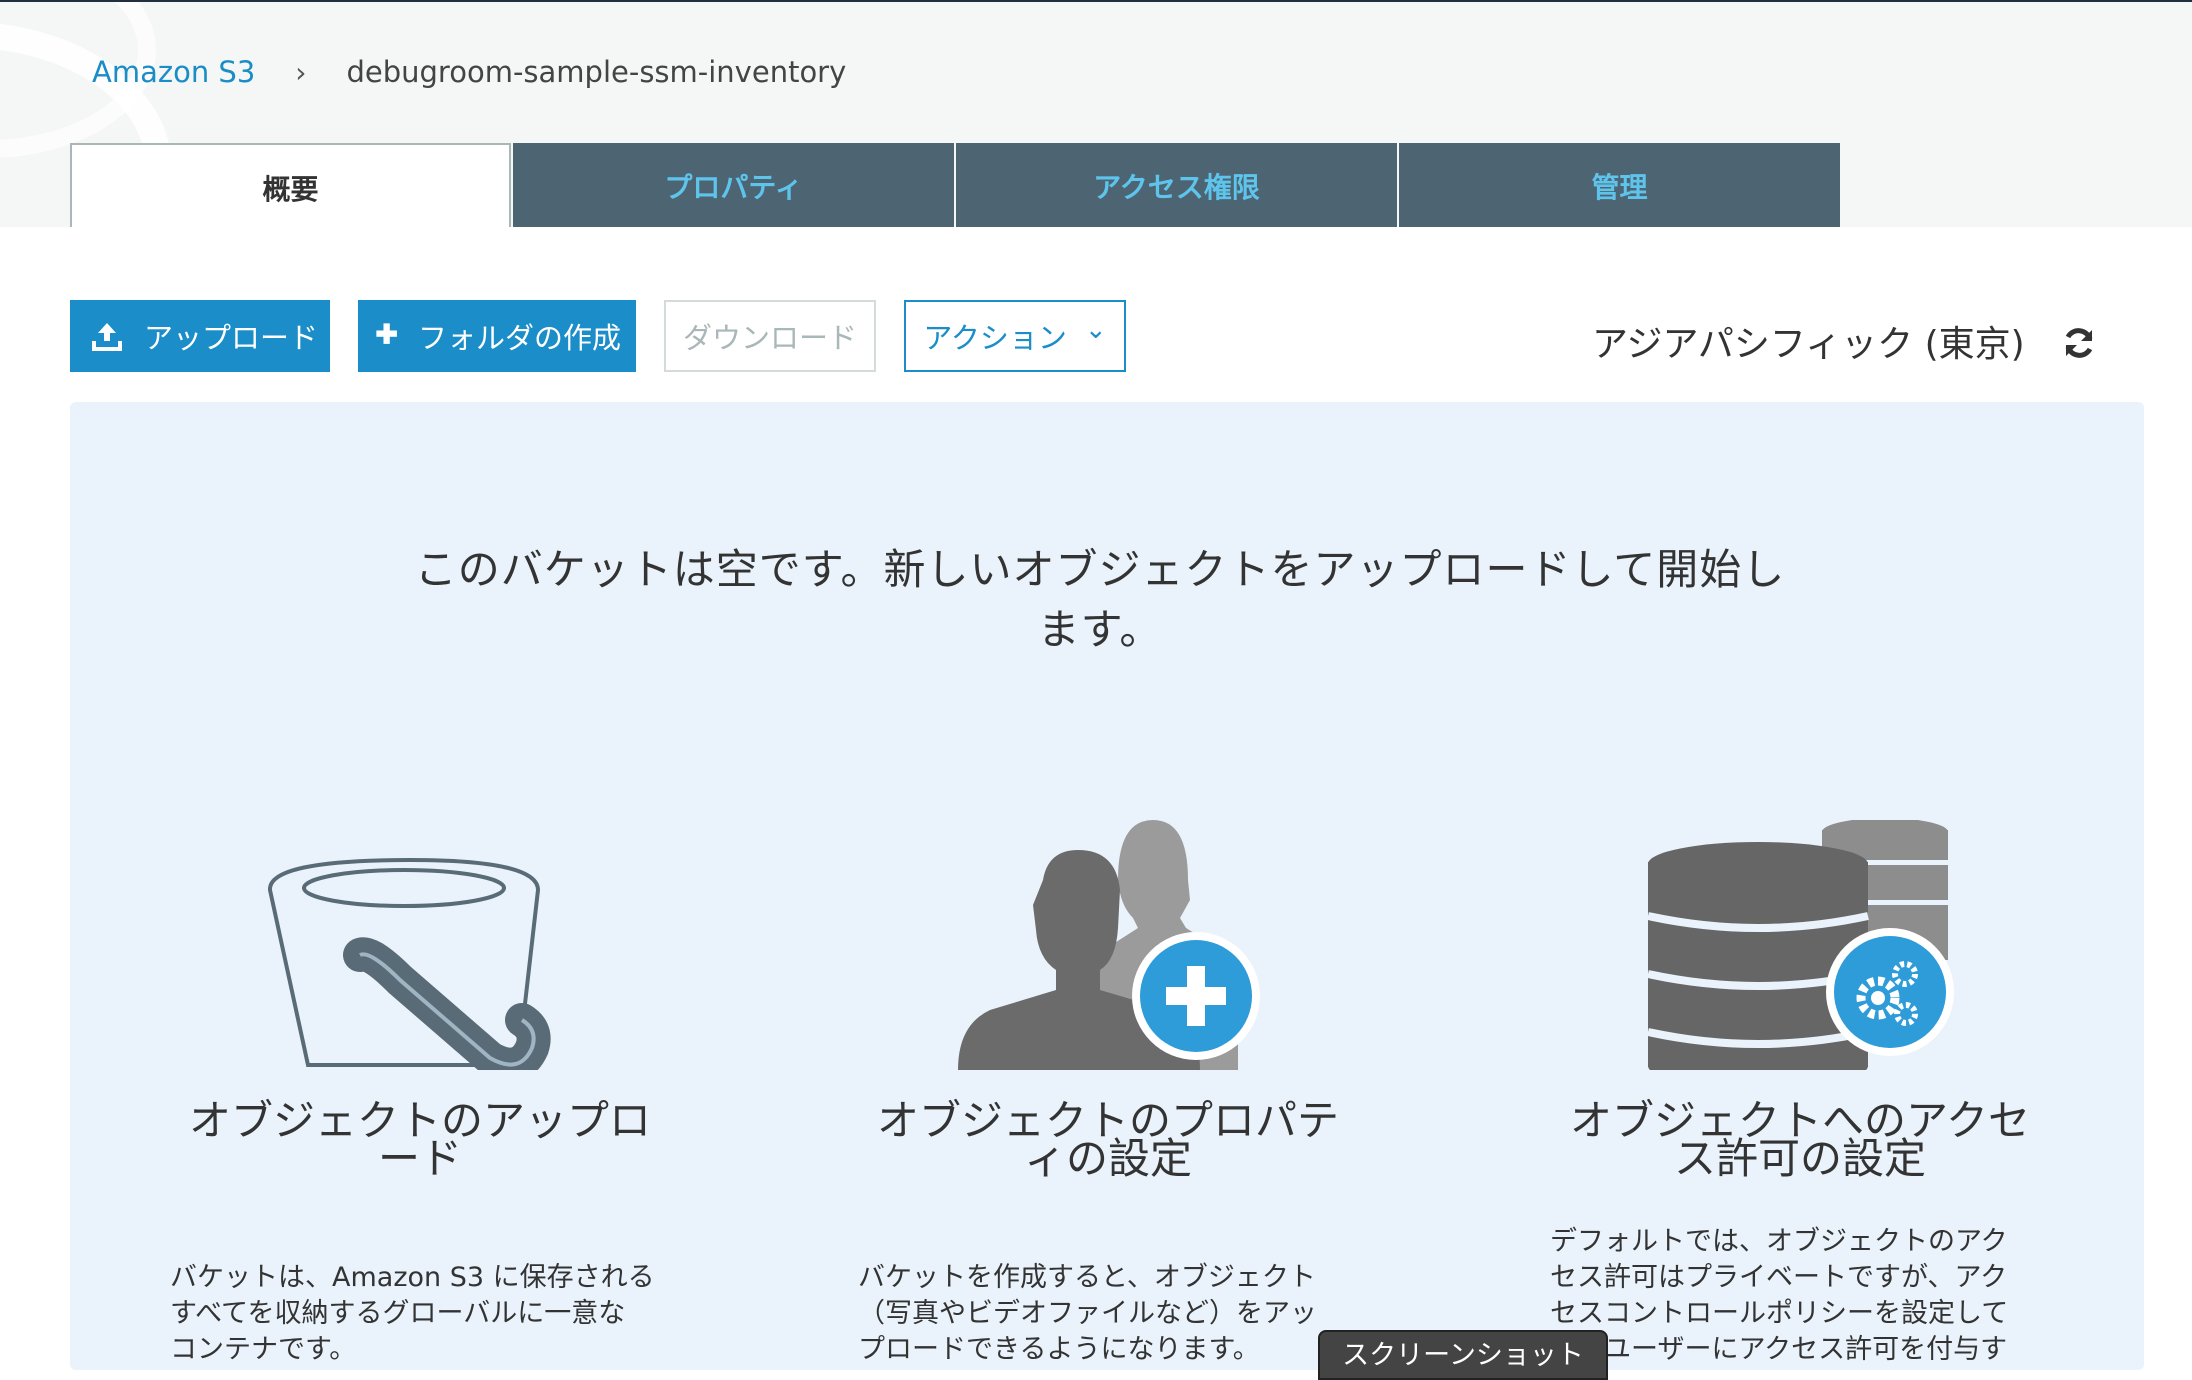 Image resolution: width=2192 pixels, height=1380 pixels. I want to click on card-upload-title-line-2: ード, so click(419, 1158).